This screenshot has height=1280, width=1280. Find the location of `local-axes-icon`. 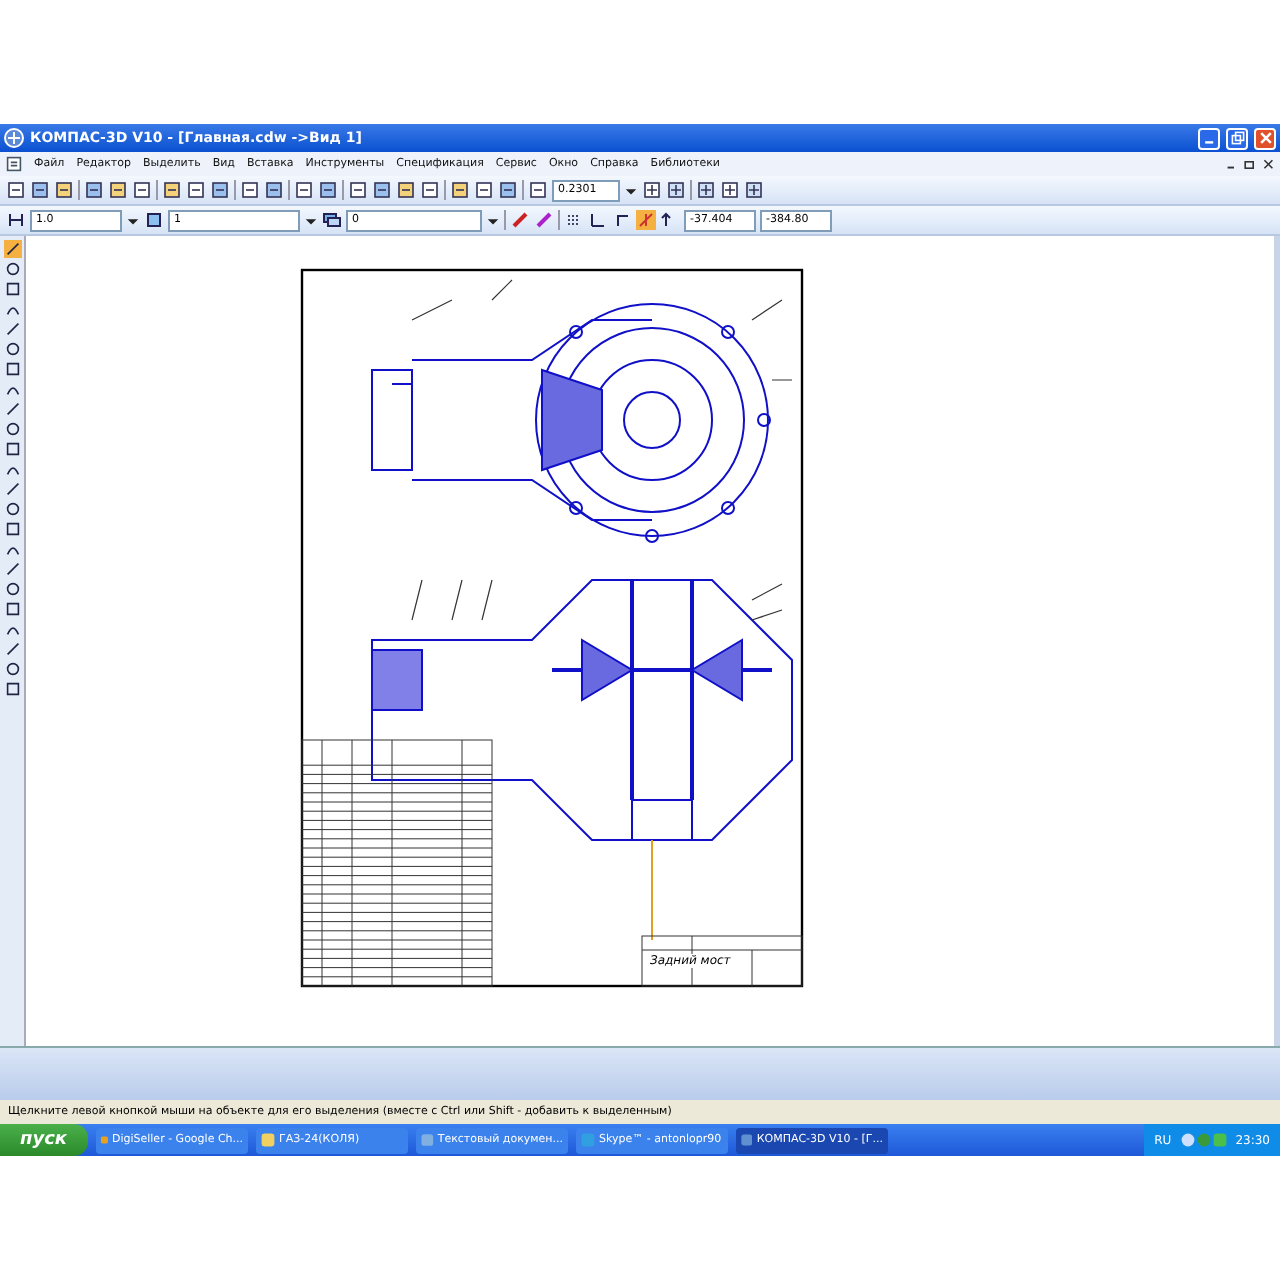

local-axes-icon is located at coordinates (598, 220).